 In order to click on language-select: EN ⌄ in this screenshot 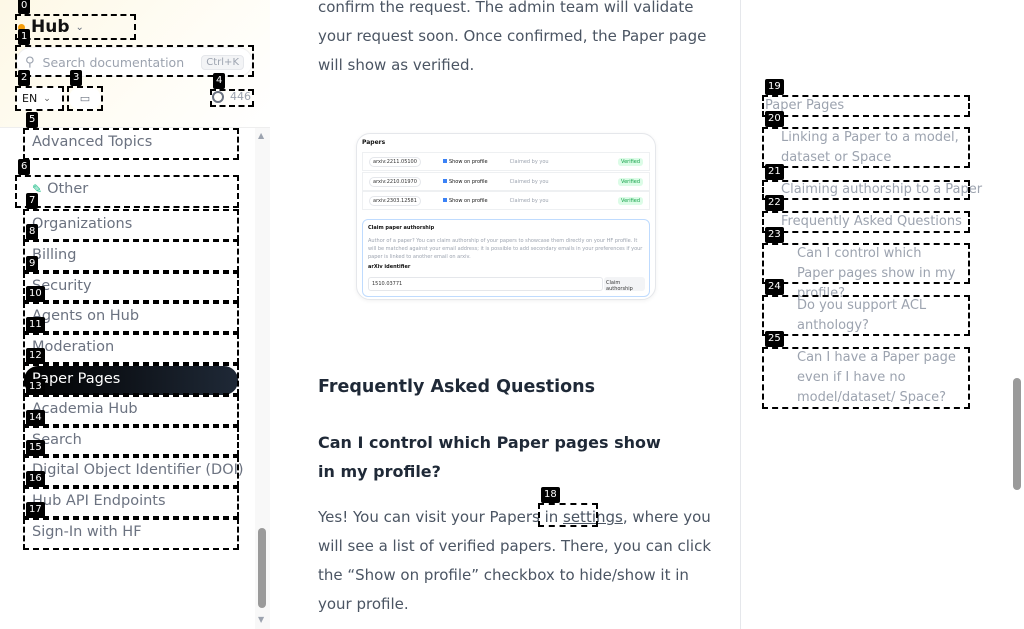, I will do `click(40, 98)`.